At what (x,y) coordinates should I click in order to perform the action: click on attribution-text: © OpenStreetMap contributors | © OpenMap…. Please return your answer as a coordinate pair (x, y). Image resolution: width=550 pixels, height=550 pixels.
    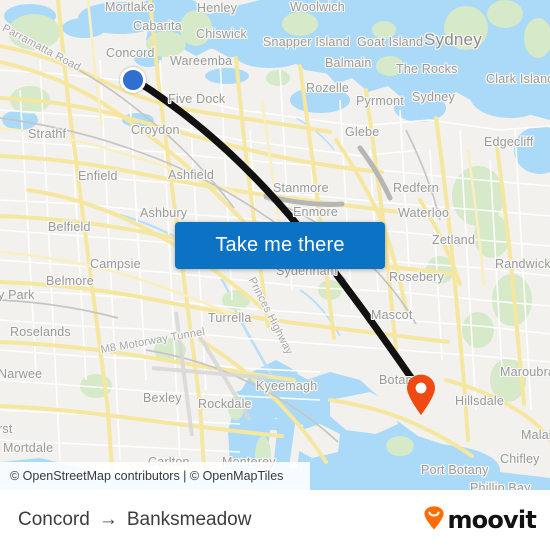
    Looking at the image, I should click on (147, 476).